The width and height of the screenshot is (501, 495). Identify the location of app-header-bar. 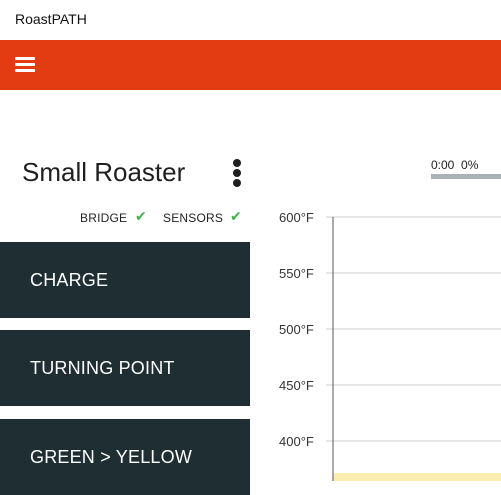
(250, 65).